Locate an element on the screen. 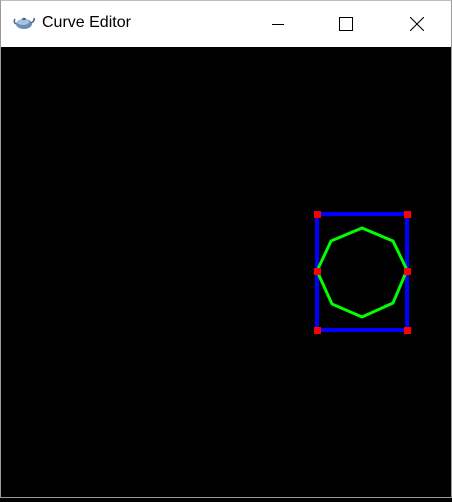 This screenshot has height=502, width=452. maximize-button is located at coordinates (346, 24).